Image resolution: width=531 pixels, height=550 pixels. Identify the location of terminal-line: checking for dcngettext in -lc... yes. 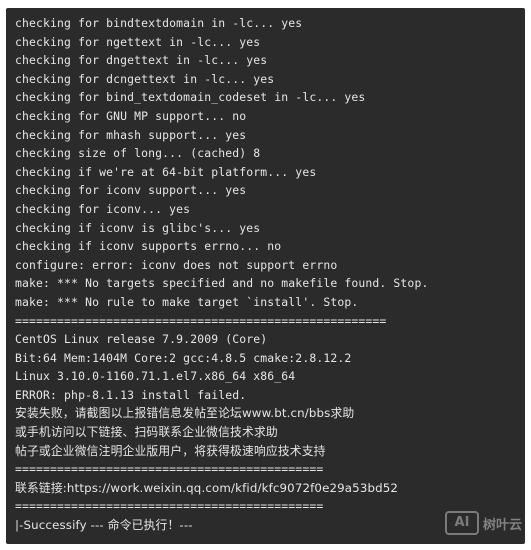
(145, 78).